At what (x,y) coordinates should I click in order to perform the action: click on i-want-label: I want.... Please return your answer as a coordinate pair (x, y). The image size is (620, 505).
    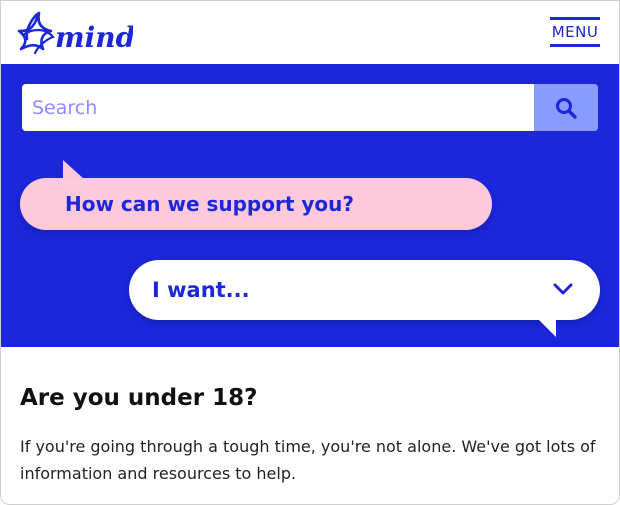
    Looking at the image, I should click on (201, 290).